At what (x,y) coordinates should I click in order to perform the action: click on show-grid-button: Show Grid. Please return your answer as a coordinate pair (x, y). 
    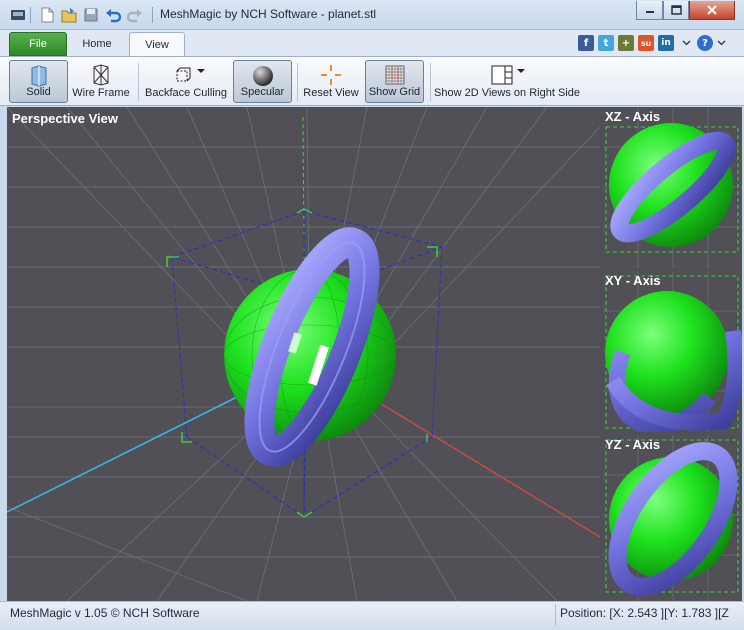
    Looking at the image, I should click on (394, 81).